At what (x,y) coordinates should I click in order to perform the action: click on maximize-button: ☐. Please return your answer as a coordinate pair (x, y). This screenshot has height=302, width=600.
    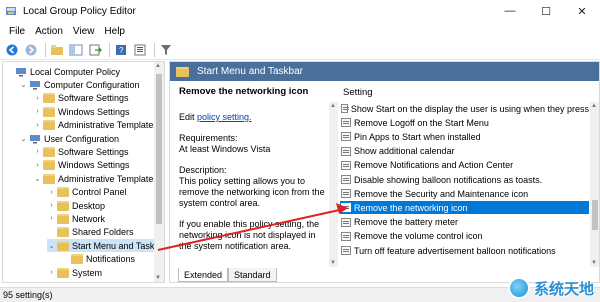
    Looking at the image, I should click on (546, 11).